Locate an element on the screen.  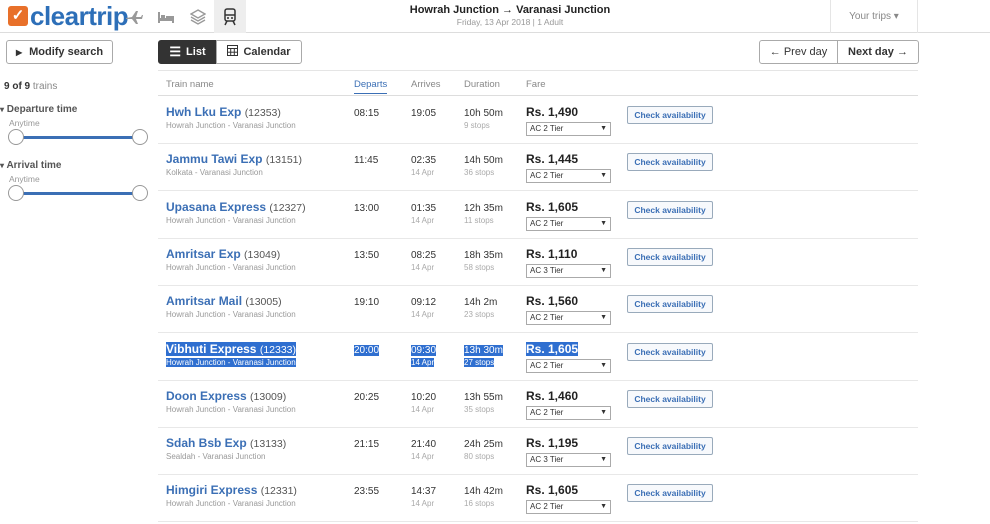
fare: Rs. 1,605 is located at coordinates (552, 348).